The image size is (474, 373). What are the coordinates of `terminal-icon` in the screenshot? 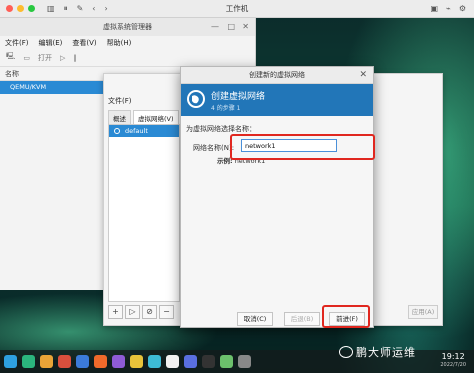 It's located at (208, 361).